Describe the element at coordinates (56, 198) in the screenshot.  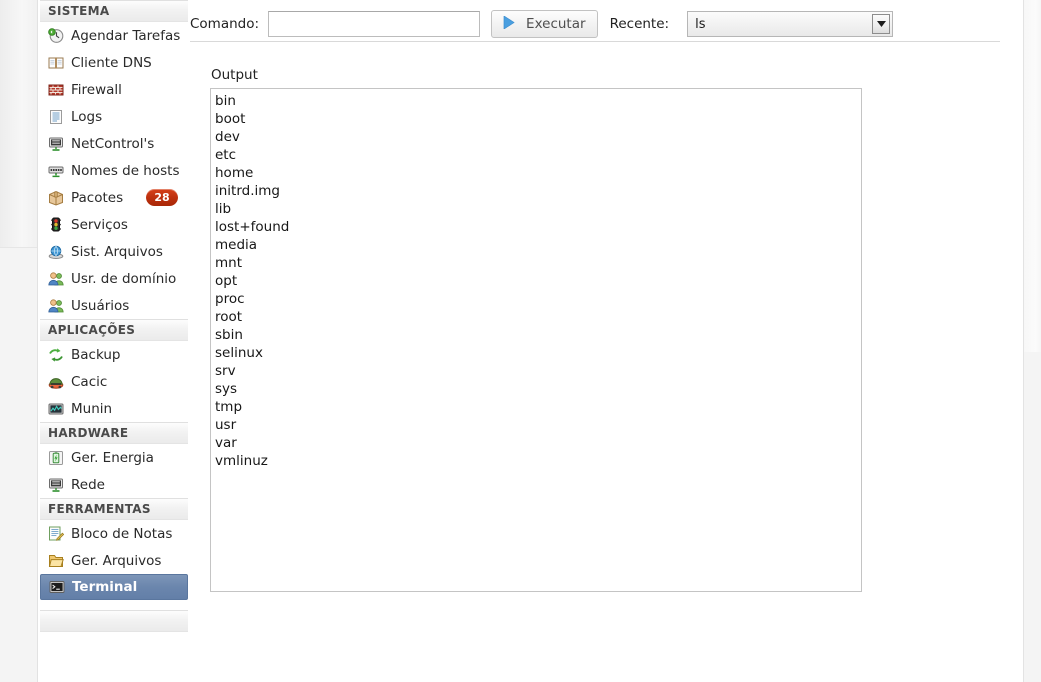
I see `package-box-icon` at that location.